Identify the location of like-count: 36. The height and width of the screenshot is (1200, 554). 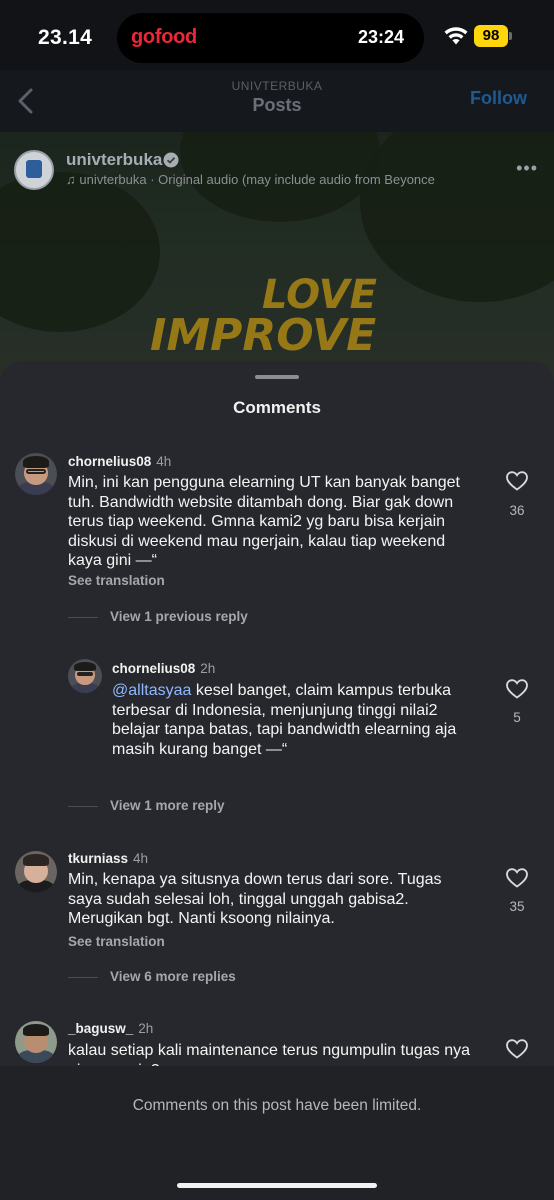
(517, 510).